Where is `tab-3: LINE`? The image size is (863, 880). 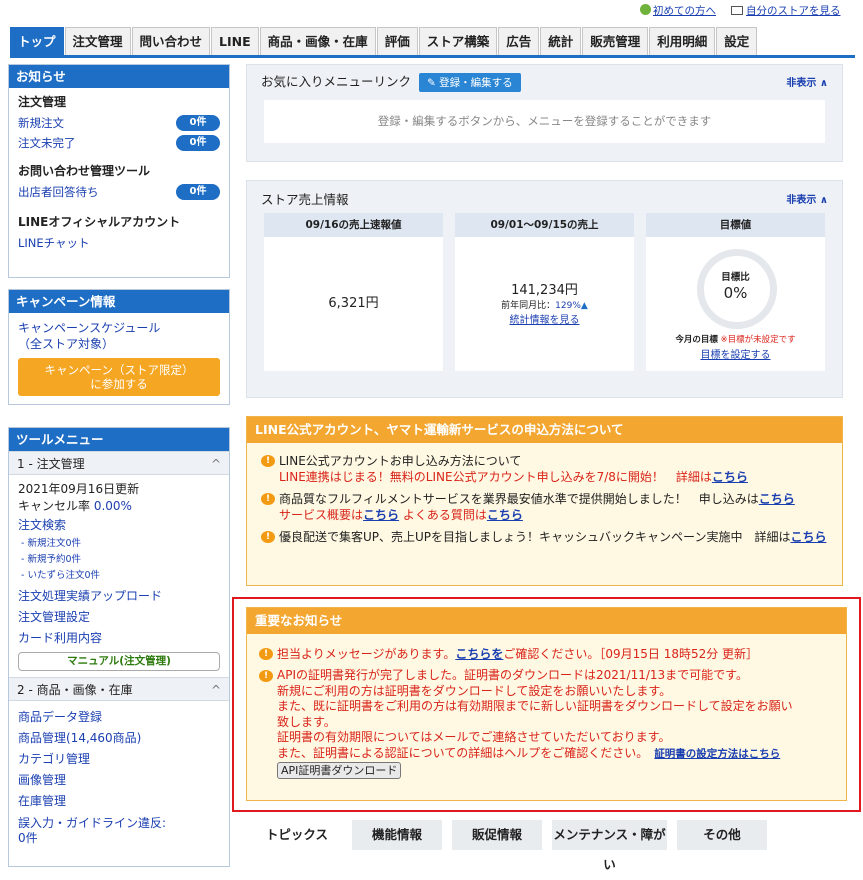
tab-3: LINE is located at coordinates (235, 41).